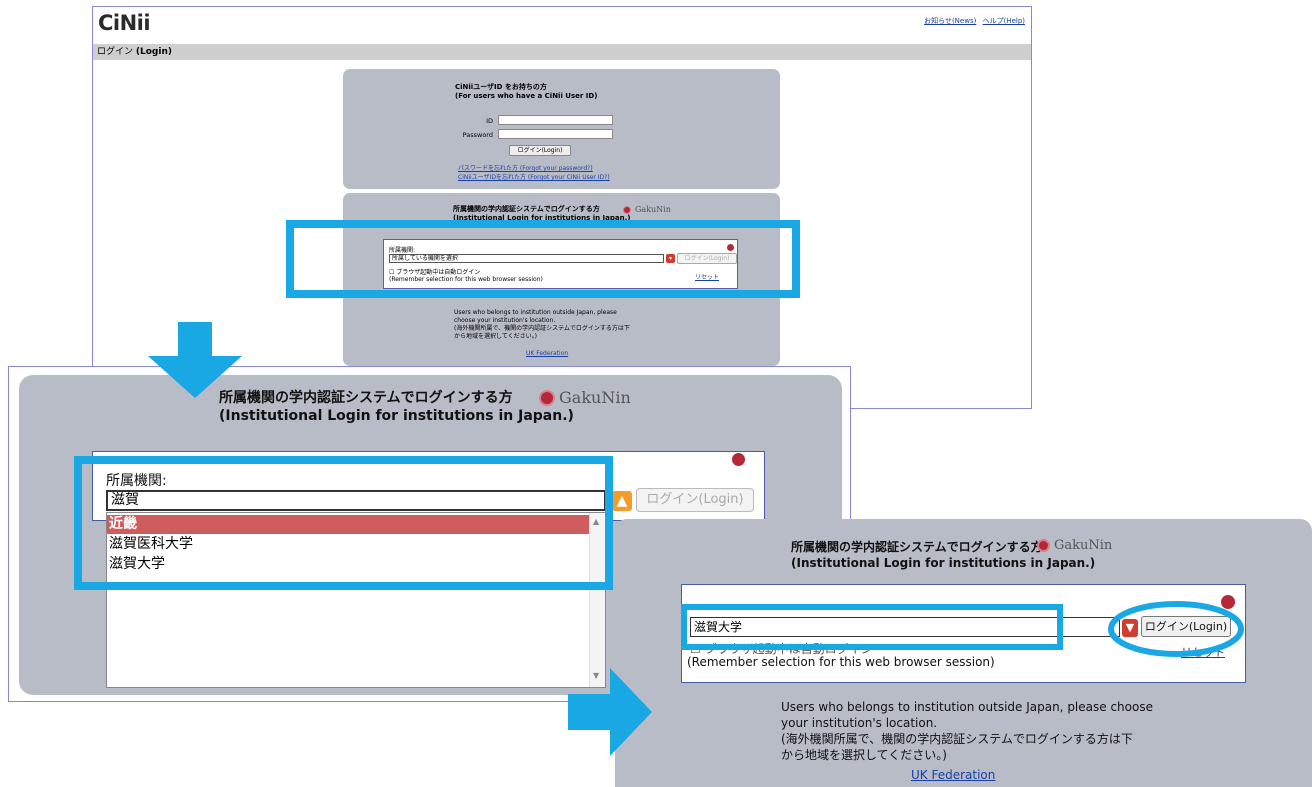 This screenshot has width=1312, height=787. I want to click on institution-login-button: ログイン(Login), so click(695, 500).